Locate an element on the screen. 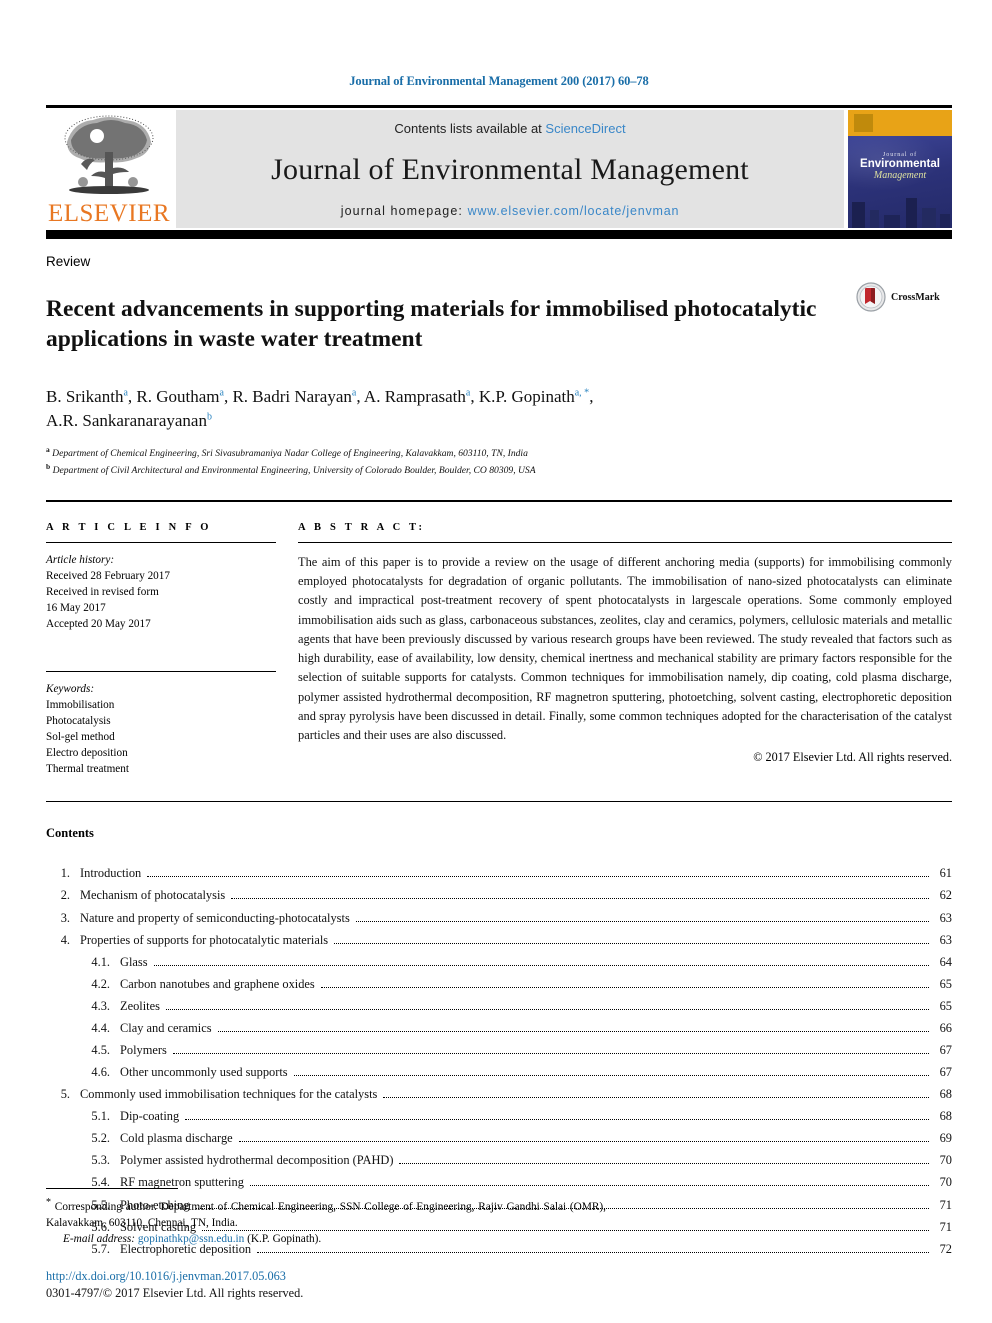 The image size is (992, 1323). keyword-item: Photocatalysis is located at coordinates (78, 720).